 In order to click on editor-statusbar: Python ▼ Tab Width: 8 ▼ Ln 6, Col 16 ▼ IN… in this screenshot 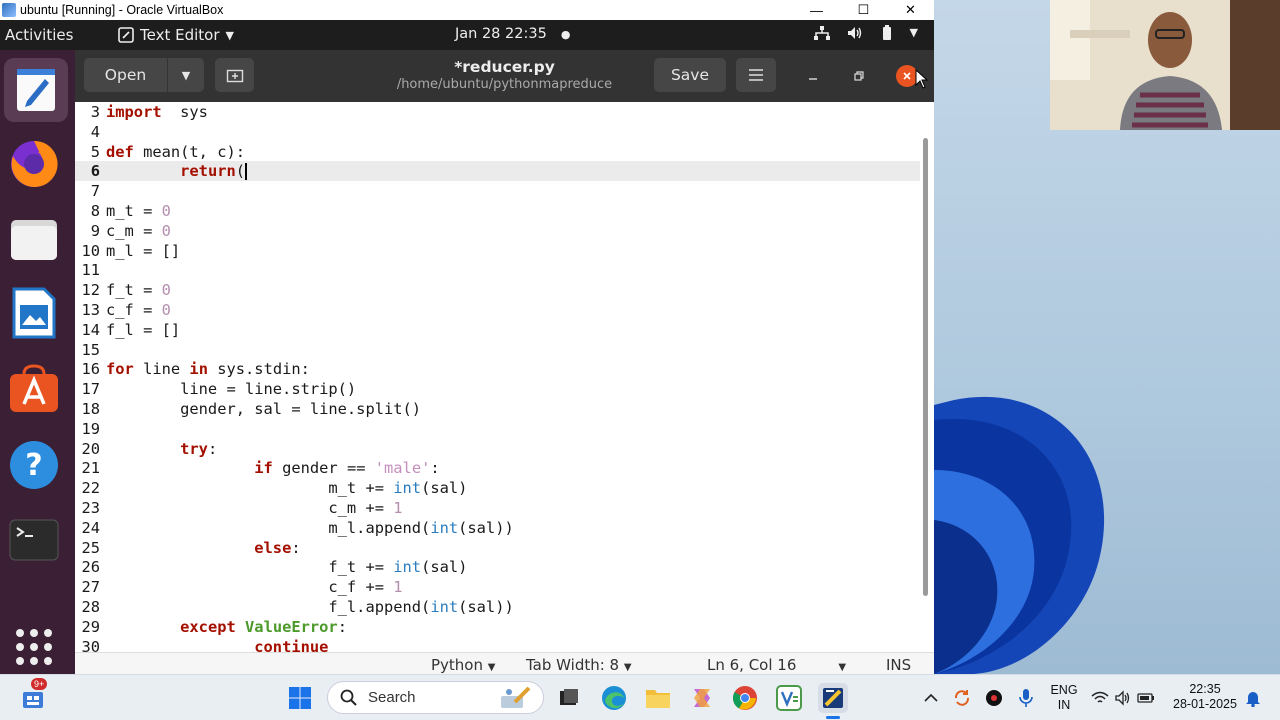, I will do `click(504, 663)`.